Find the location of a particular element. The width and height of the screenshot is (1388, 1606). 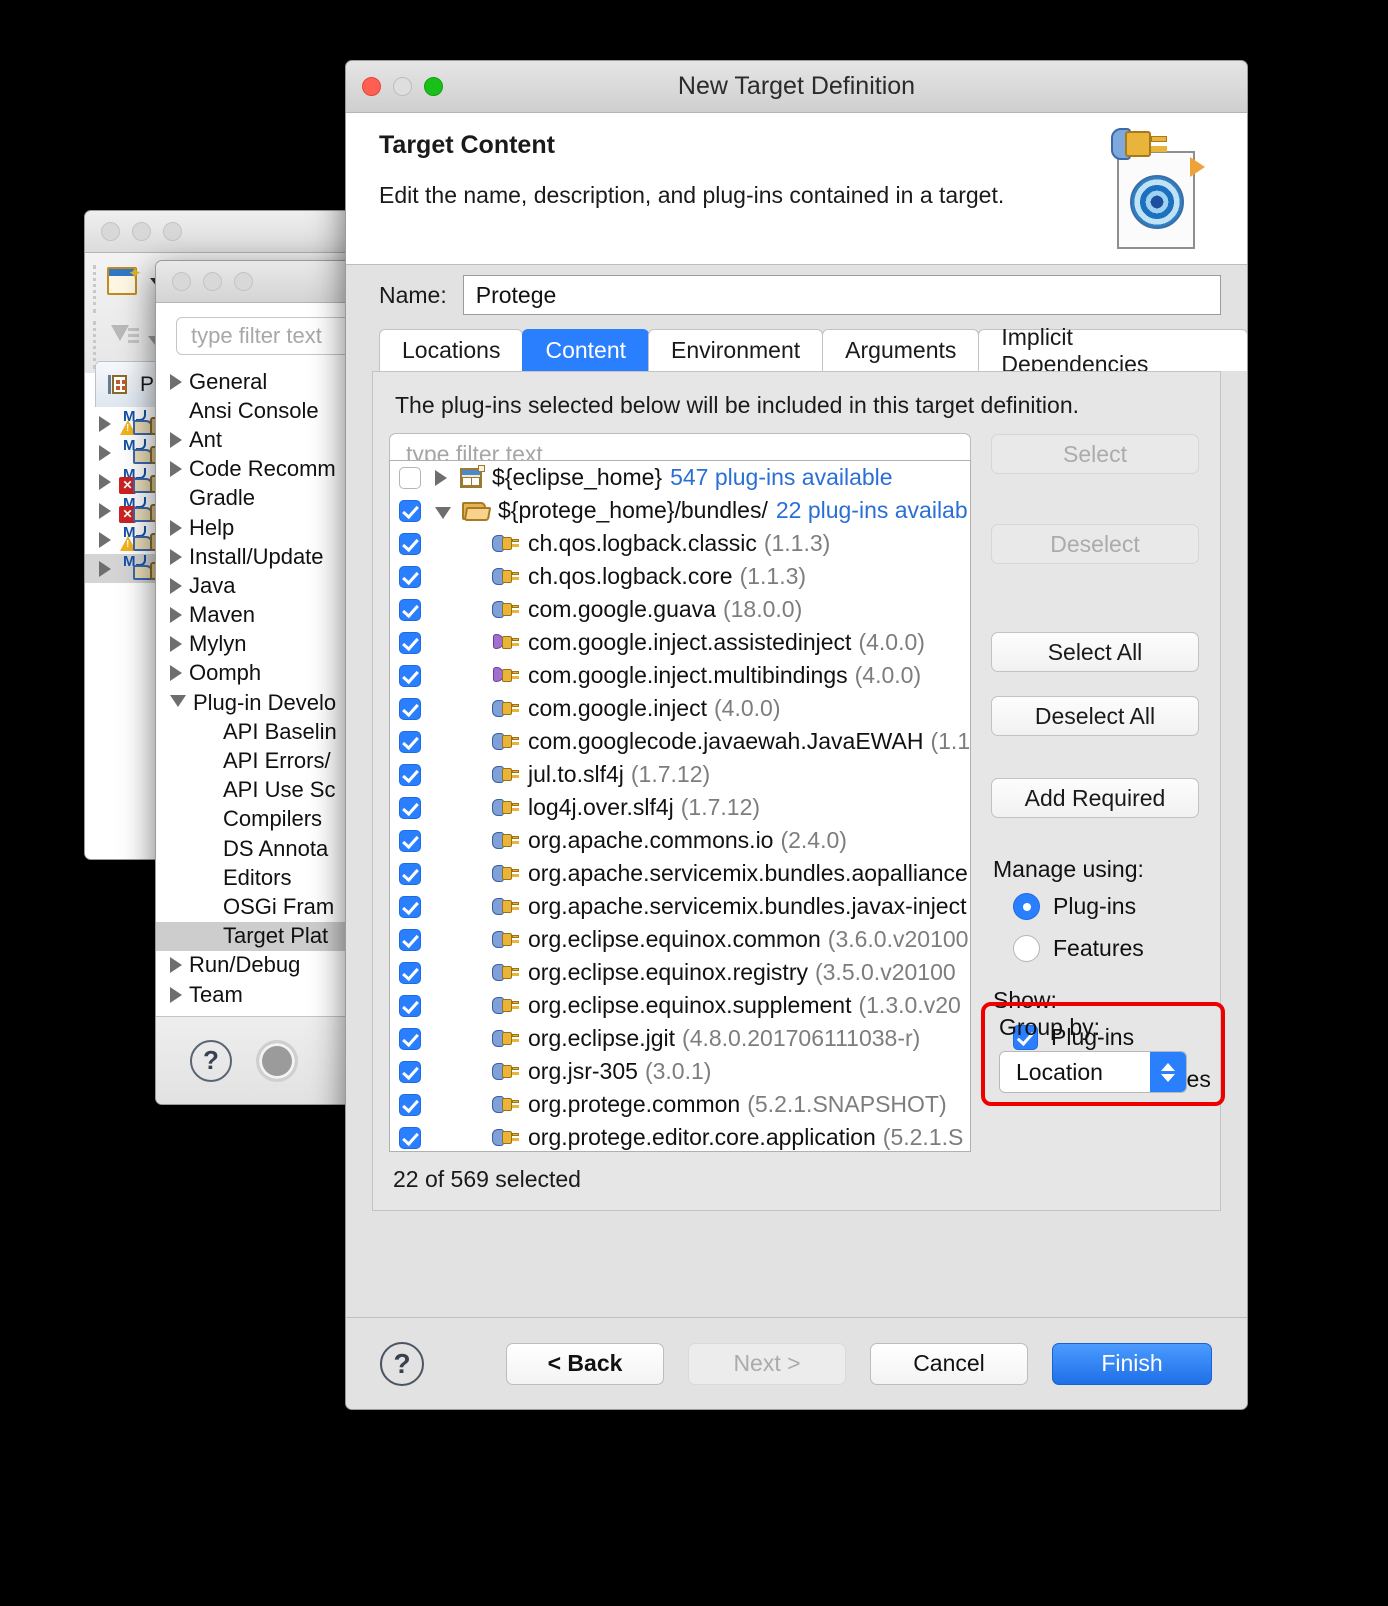

radio-on-icon is located at coordinates (1026, 906).